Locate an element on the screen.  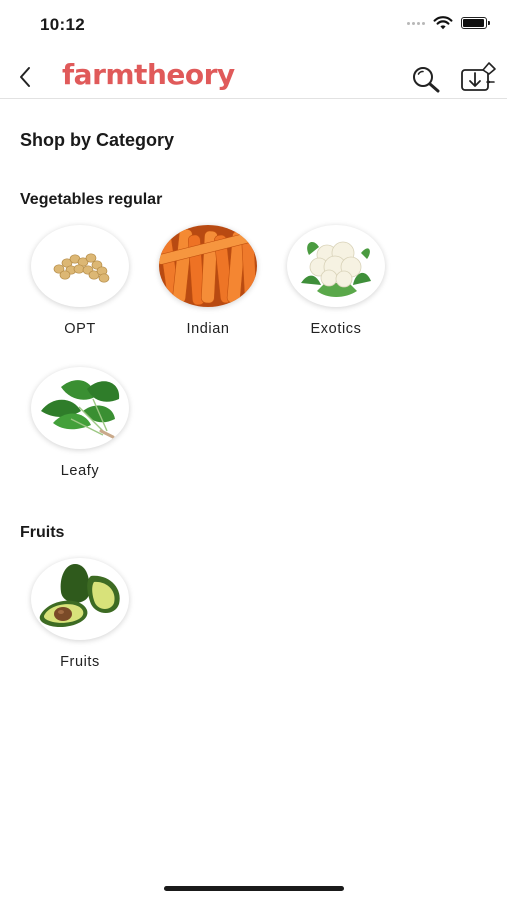
category-item-exotics: Exotics is located at coordinates (336, 285).